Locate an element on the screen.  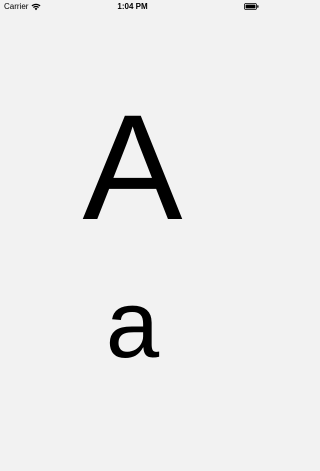
status-bar: Carrier 1:04 PM is located at coordinates (132, 7).